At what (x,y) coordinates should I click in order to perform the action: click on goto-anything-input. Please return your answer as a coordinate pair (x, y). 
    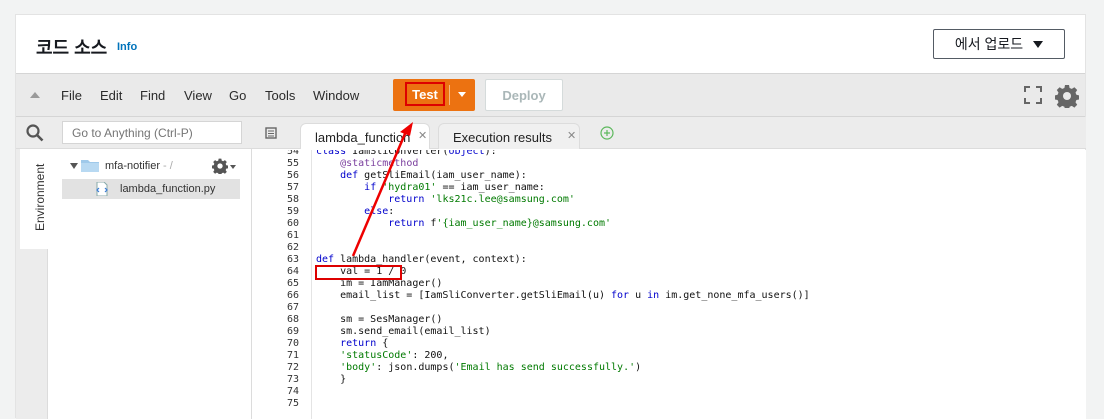
    Looking at the image, I should click on (152, 132).